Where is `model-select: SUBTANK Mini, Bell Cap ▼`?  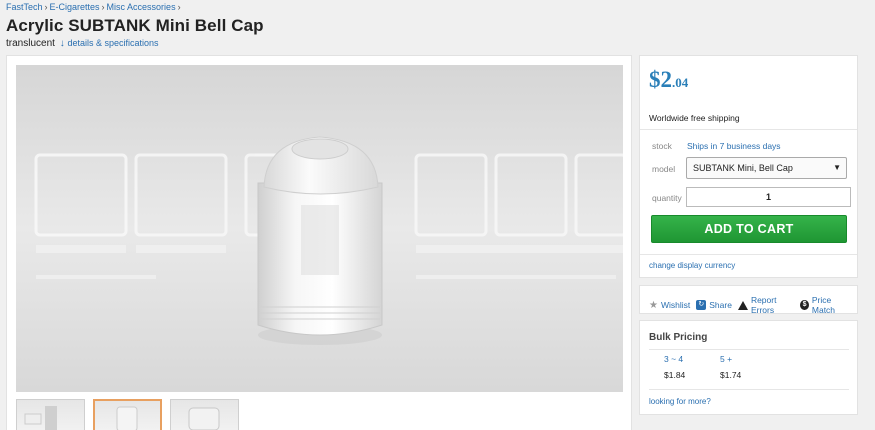 model-select: SUBTANK Mini, Bell Cap ▼ is located at coordinates (766, 168).